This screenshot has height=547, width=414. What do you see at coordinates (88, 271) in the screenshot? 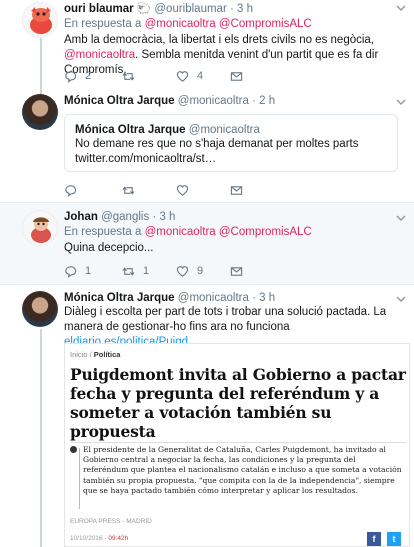
I see `reply-count: 1` at bounding box center [88, 271].